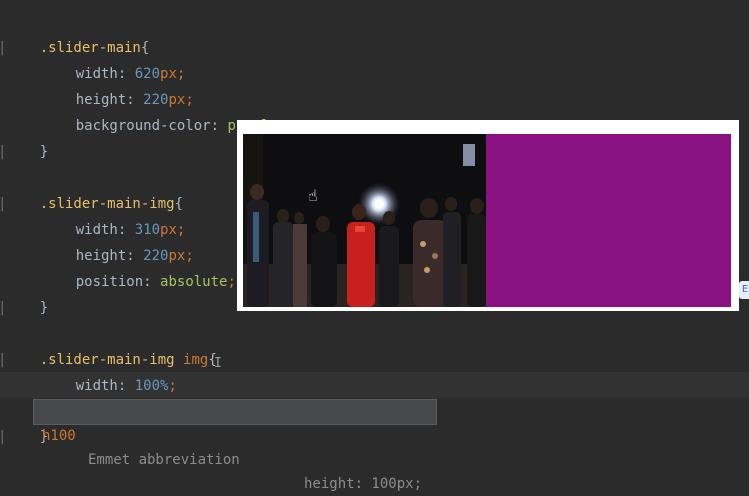 The image size is (749, 496). I want to click on completion-description: Emmet abbreviation, so click(164, 460).